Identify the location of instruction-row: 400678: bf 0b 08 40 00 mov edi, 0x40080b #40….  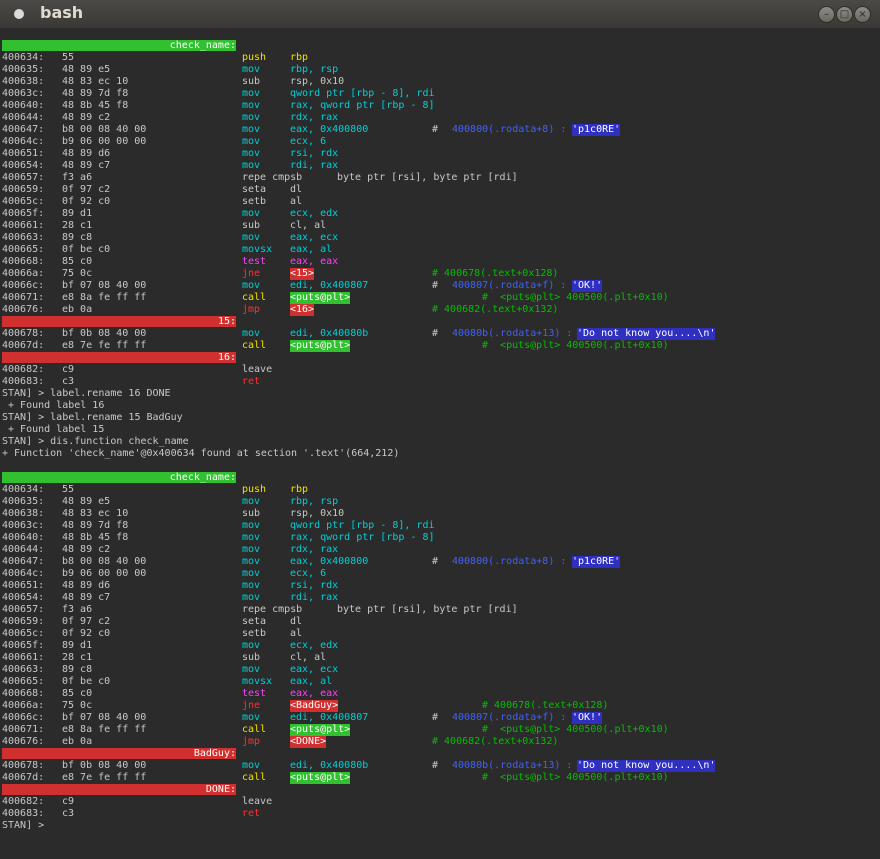
(432, 334).